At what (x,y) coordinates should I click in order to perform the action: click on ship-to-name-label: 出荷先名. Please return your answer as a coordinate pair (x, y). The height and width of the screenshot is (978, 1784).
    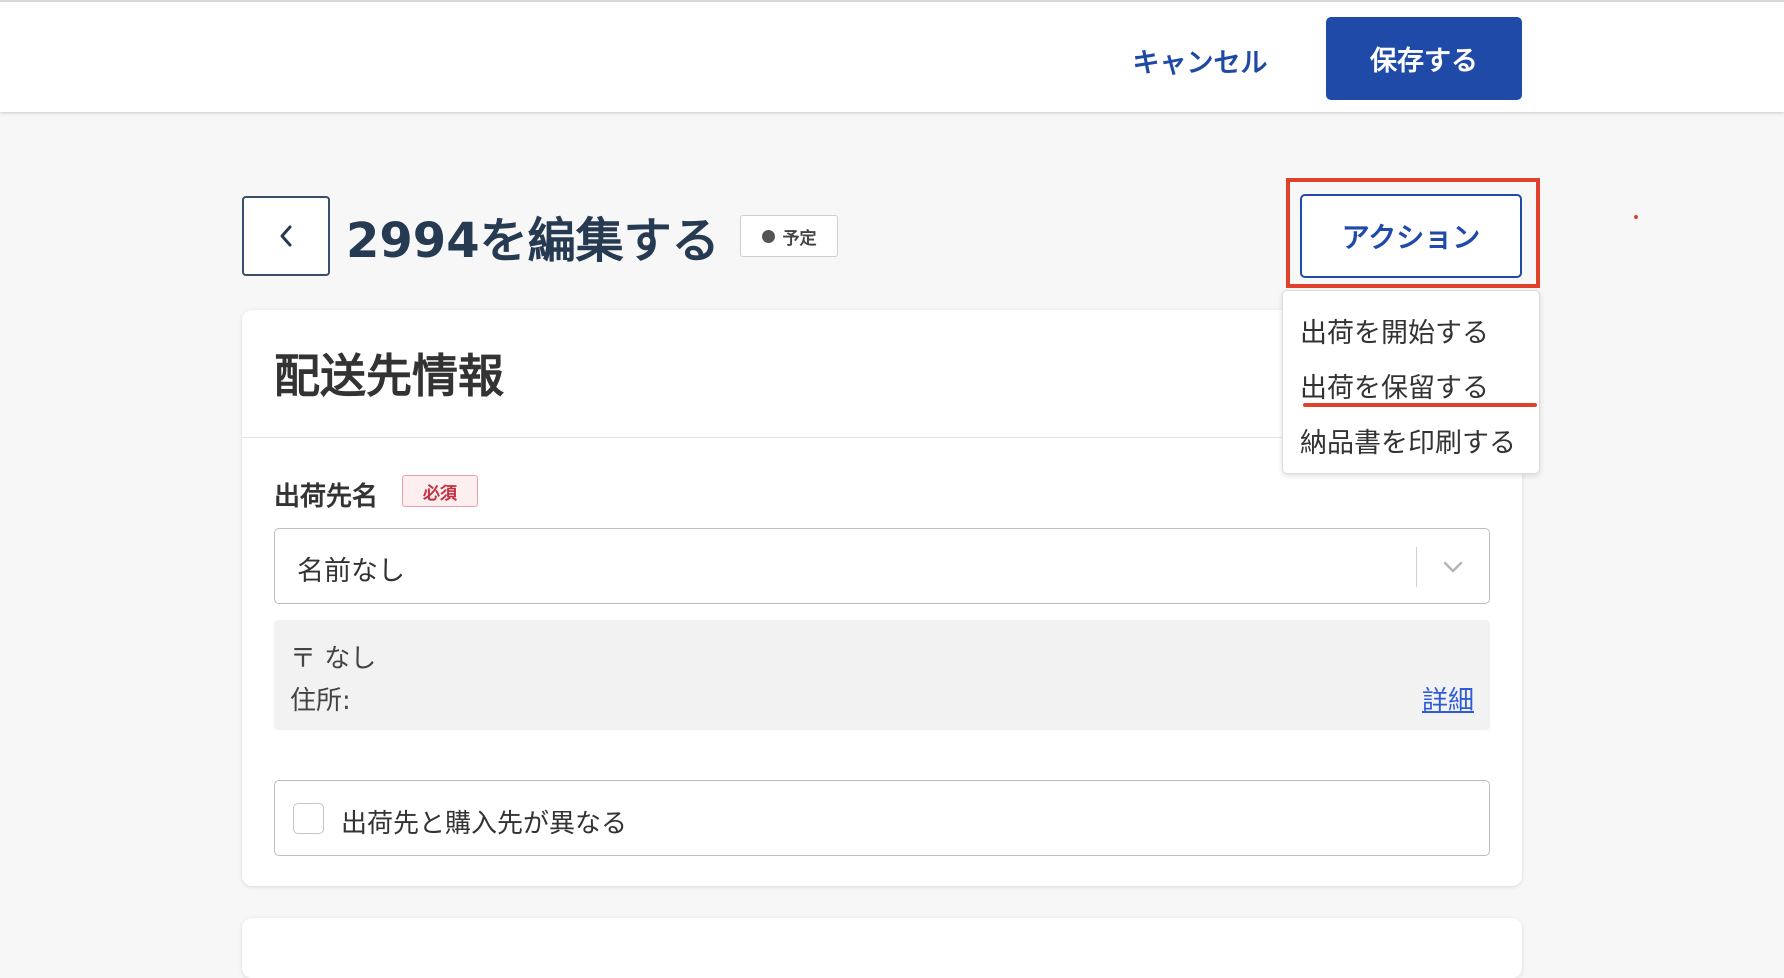
    Looking at the image, I should click on (326, 497).